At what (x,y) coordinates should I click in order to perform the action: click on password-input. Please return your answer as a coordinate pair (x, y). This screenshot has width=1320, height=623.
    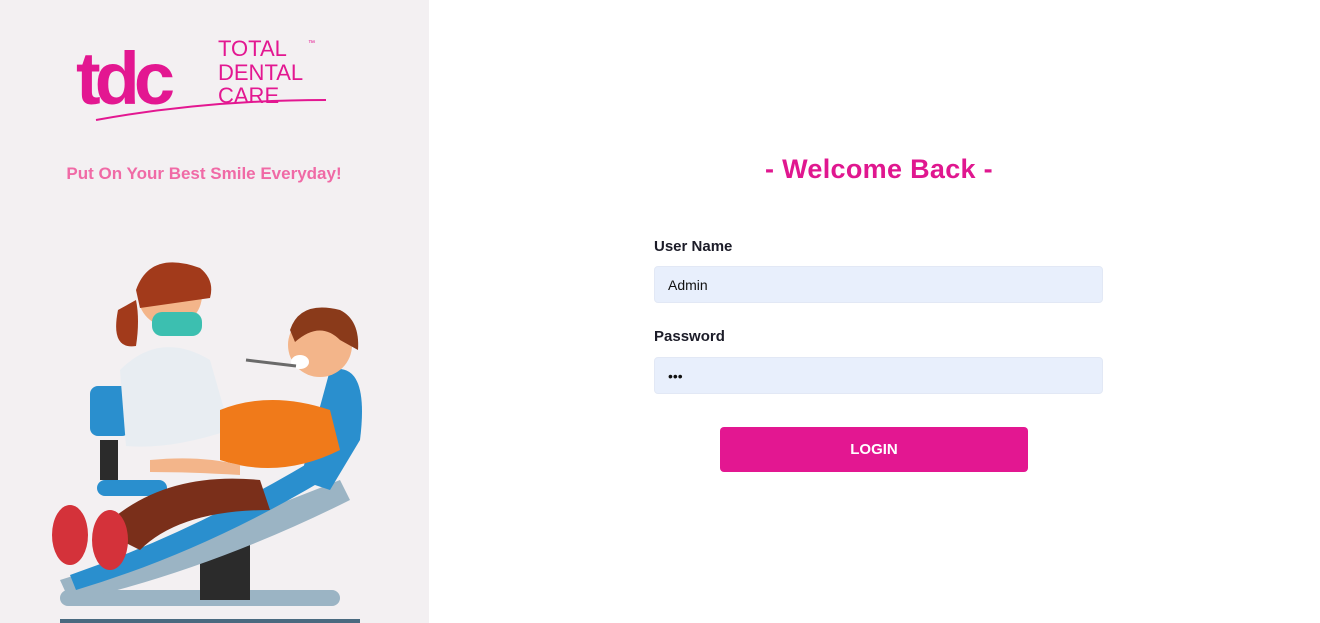
    Looking at the image, I should click on (878, 375).